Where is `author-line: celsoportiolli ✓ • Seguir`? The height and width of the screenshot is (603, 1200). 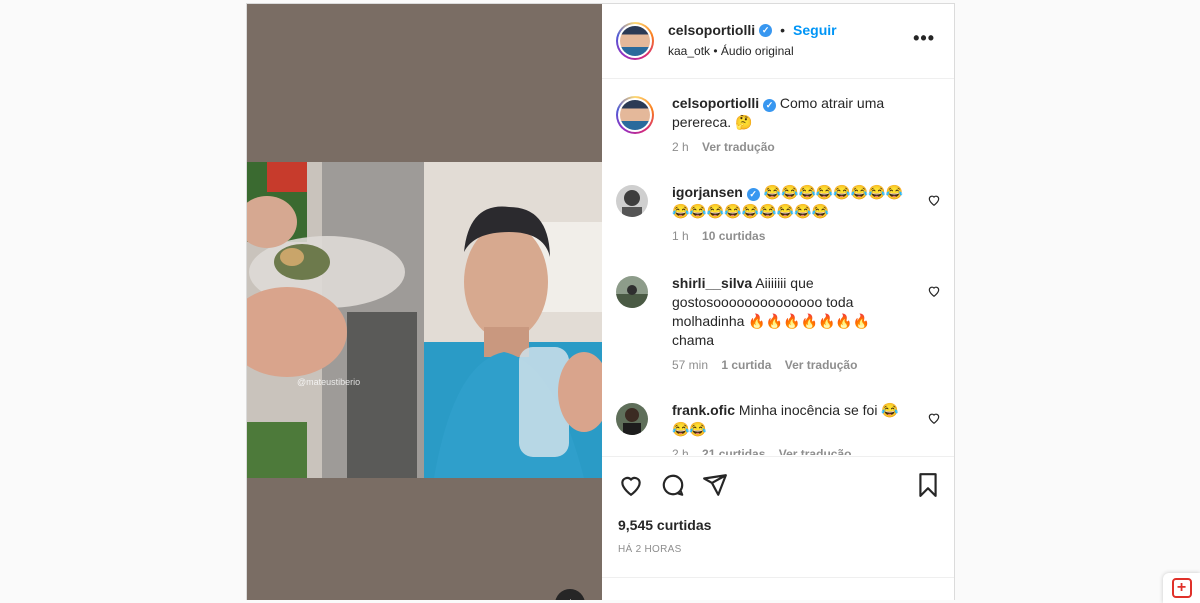 author-line: celsoportiolli ✓ • Seguir is located at coordinates (752, 30).